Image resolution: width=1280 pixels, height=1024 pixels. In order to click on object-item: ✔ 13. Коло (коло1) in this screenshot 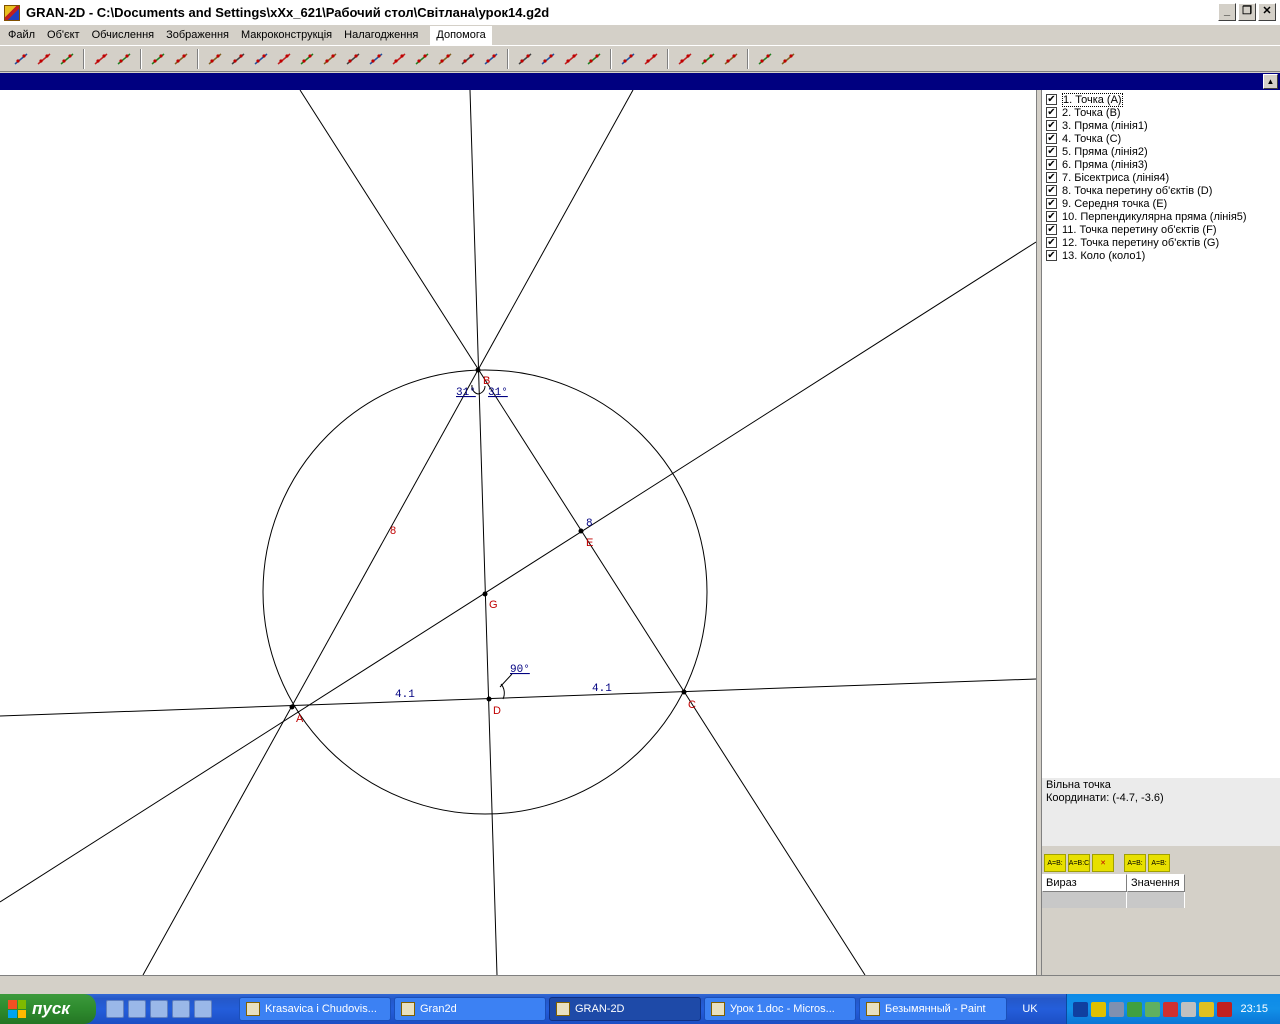, I will do `click(1161, 255)`.